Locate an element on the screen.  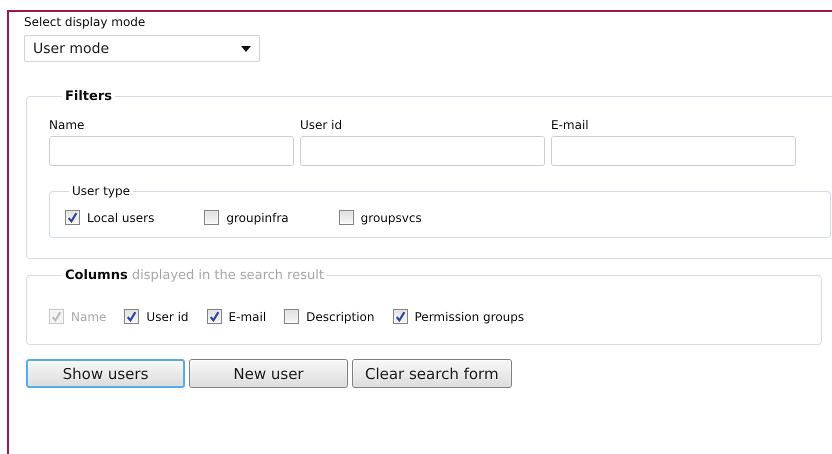
checkbox-label: Local users is located at coordinates (120, 217).